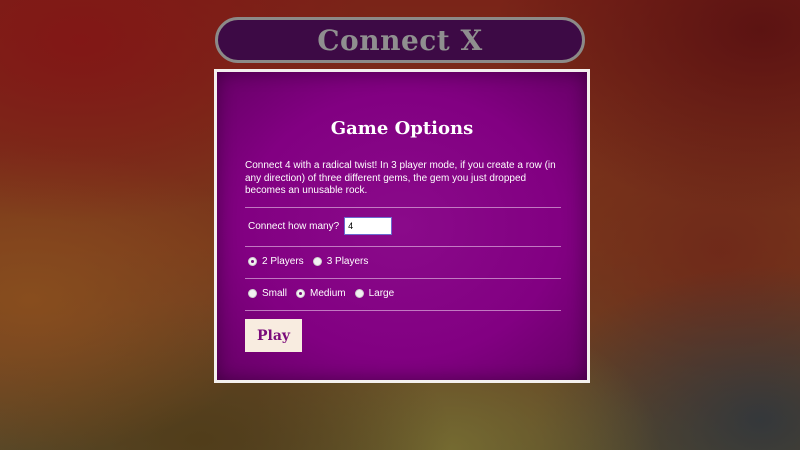 The width and height of the screenshot is (800, 450). Describe the element at coordinates (368, 226) in the screenshot. I see `connect-count-input` at that location.